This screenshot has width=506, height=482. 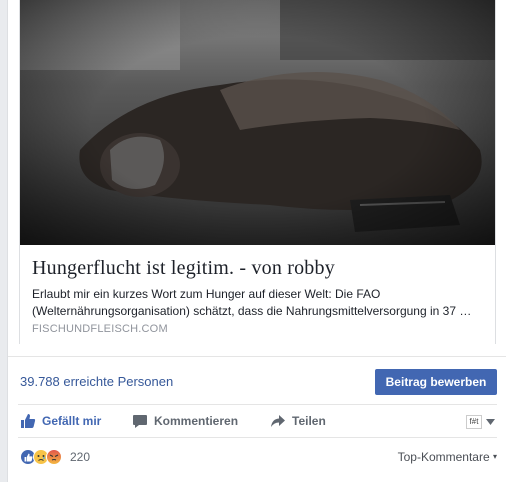 What do you see at coordinates (490, 422) in the screenshot?
I see `chevron-down-icon` at bounding box center [490, 422].